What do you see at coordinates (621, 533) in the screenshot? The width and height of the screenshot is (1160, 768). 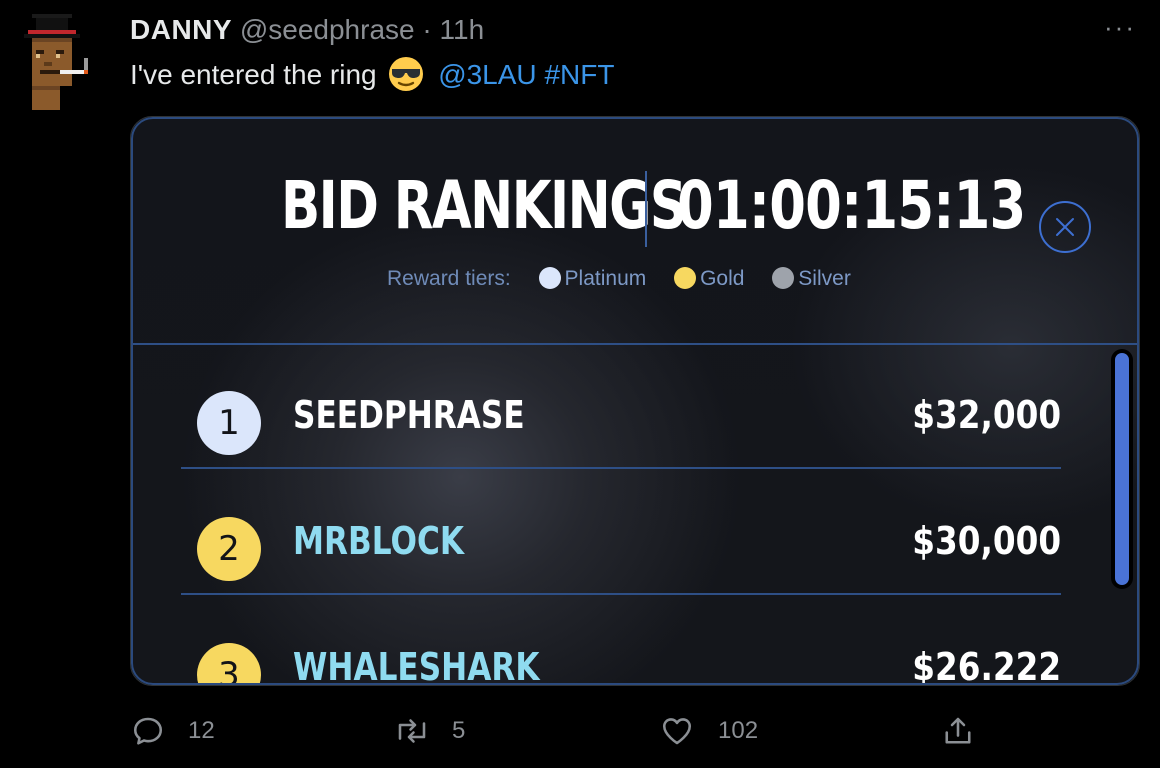 I see `ranking-row: 2 MRBLOCK $30,000` at bounding box center [621, 533].